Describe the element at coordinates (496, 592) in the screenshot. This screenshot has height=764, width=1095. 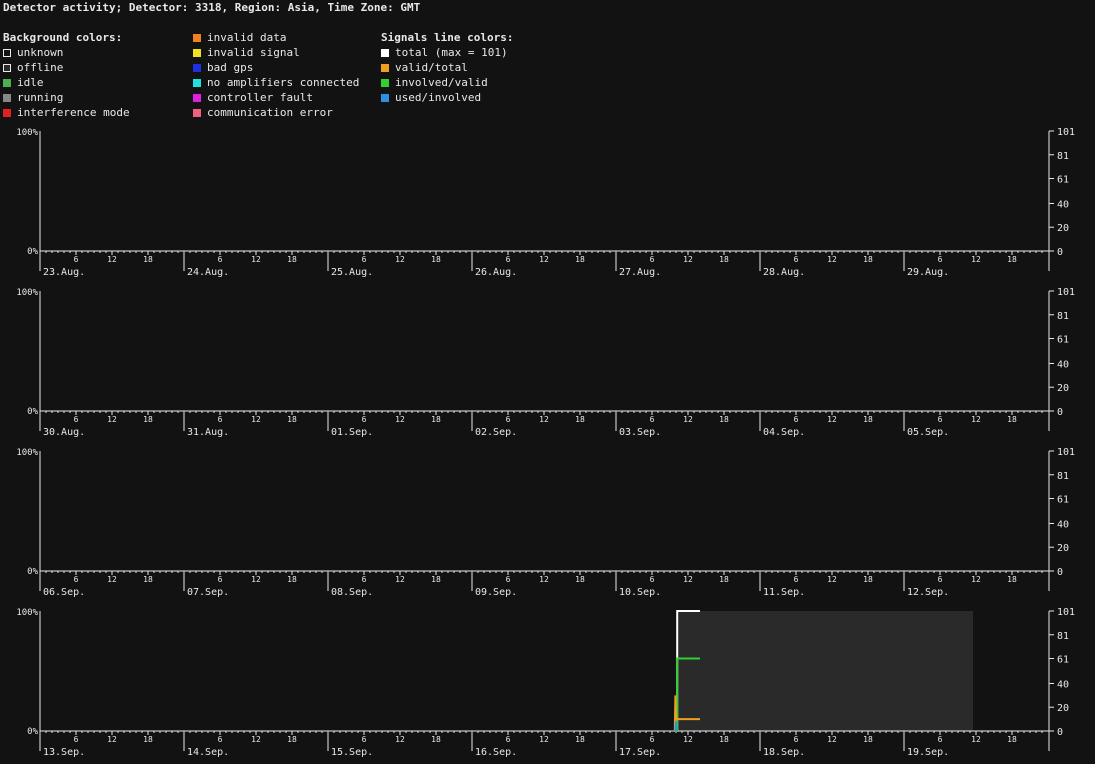
I see `day-label: 09.Sep.` at that location.